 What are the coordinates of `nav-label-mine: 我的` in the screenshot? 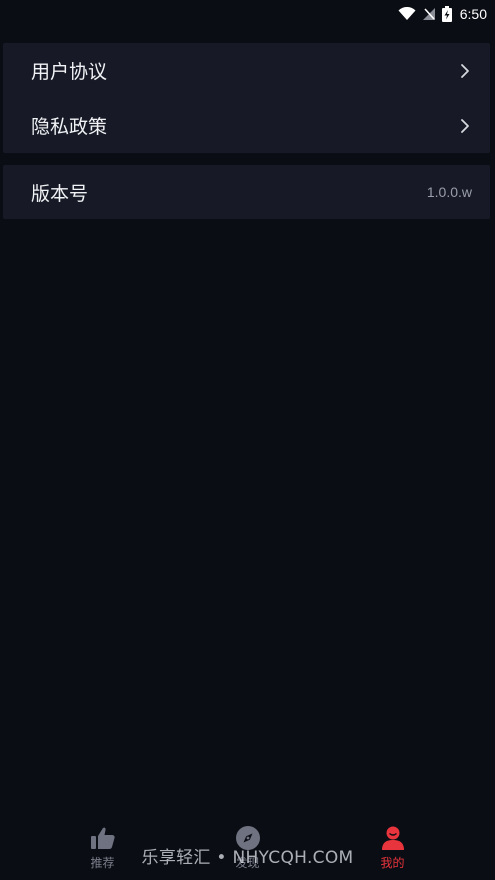 It's located at (392, 863).